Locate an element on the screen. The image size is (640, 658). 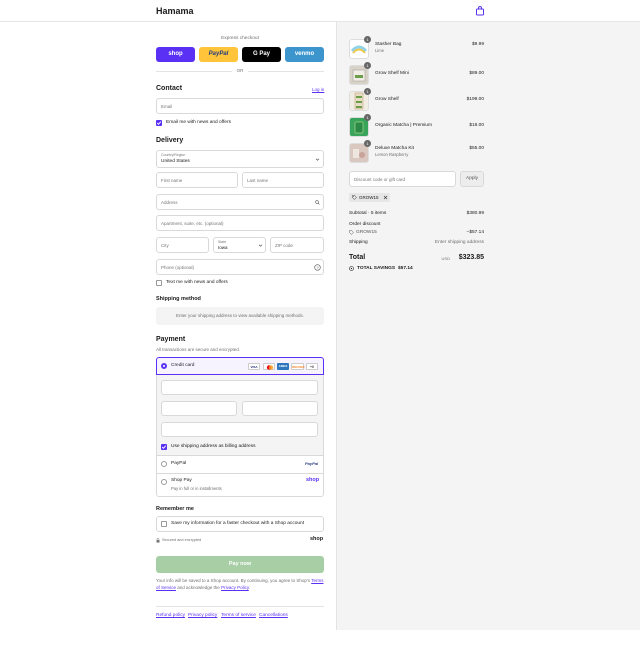
delivery-title: Delivery is located at coordinates (170, 140).